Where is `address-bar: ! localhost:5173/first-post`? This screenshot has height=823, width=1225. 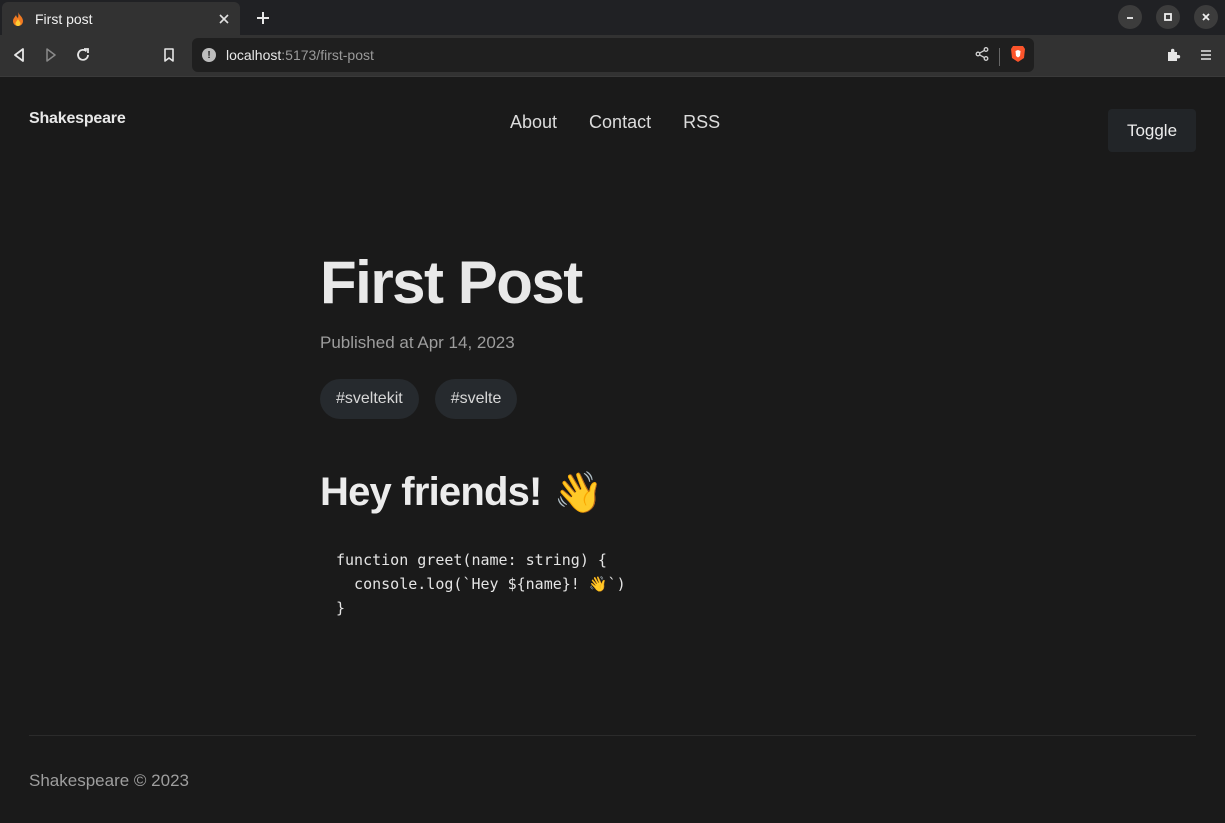
address-bar: ! localhost:5173/first-post is located at coordinates (613, 55).